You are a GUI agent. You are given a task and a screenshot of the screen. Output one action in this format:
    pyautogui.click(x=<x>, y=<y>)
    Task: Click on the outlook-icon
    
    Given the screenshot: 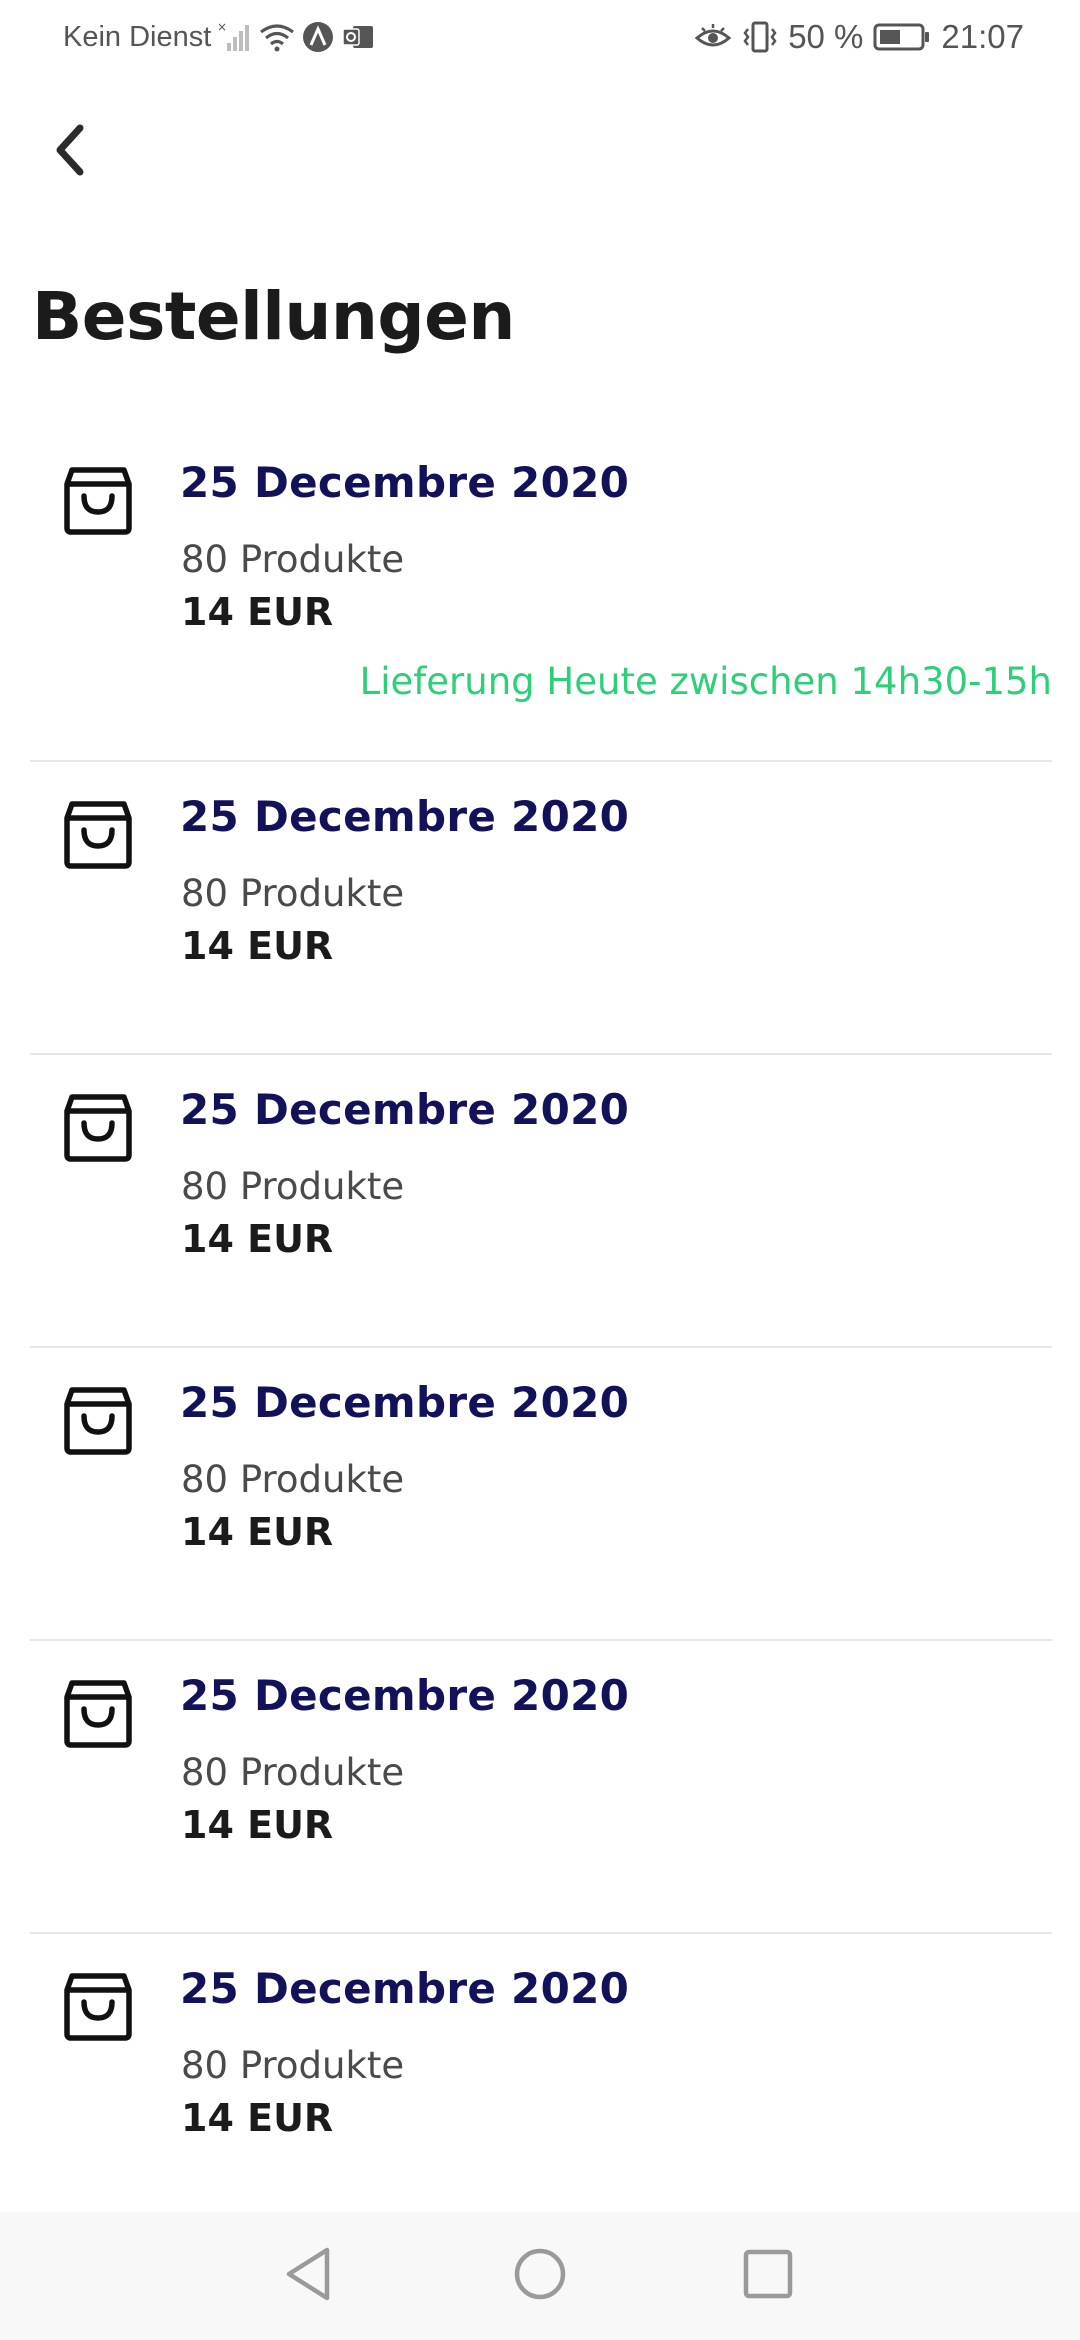 What is the action you would take?
    pyautogui.click(x=358, y=37)
    